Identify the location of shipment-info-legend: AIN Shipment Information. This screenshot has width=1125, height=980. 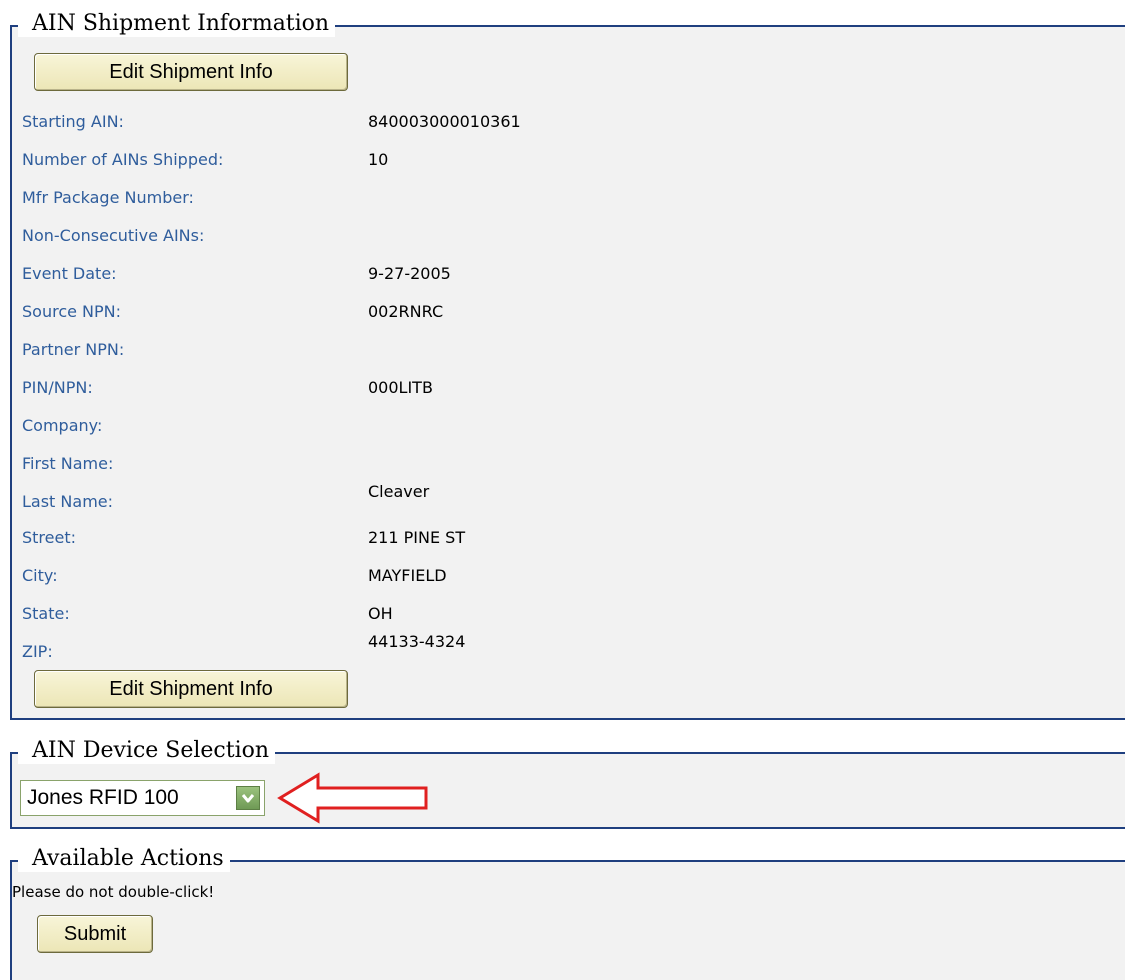
(177, 24).